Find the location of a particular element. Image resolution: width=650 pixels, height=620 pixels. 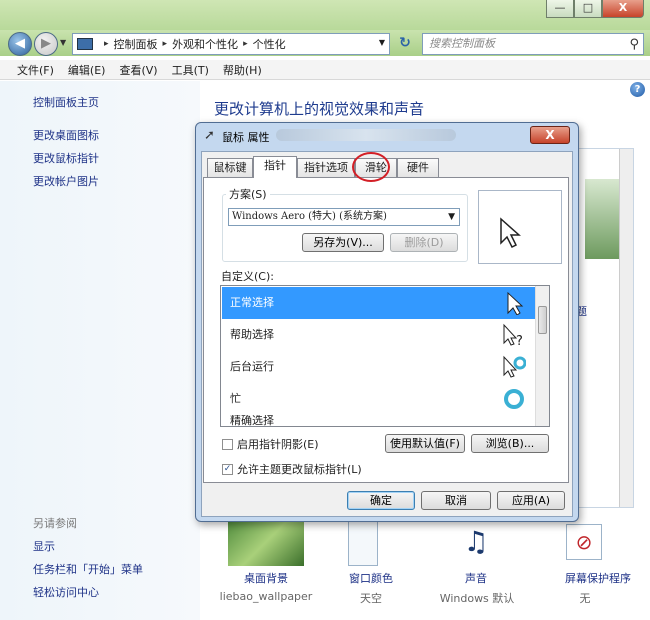

sidebar-link-account-picture: 更改帐户图片 is located at coordinates (66, 181).